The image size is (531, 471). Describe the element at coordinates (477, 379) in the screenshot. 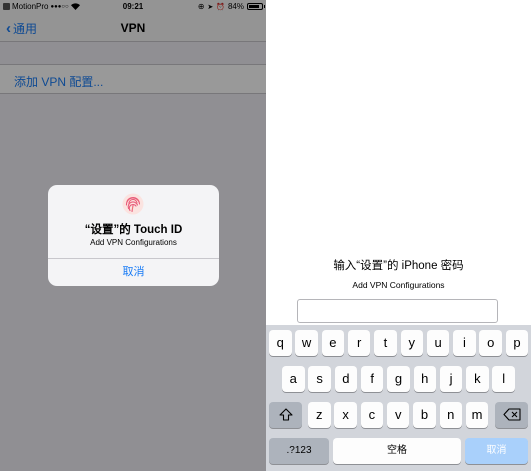

I see `key-k: k` at that location.